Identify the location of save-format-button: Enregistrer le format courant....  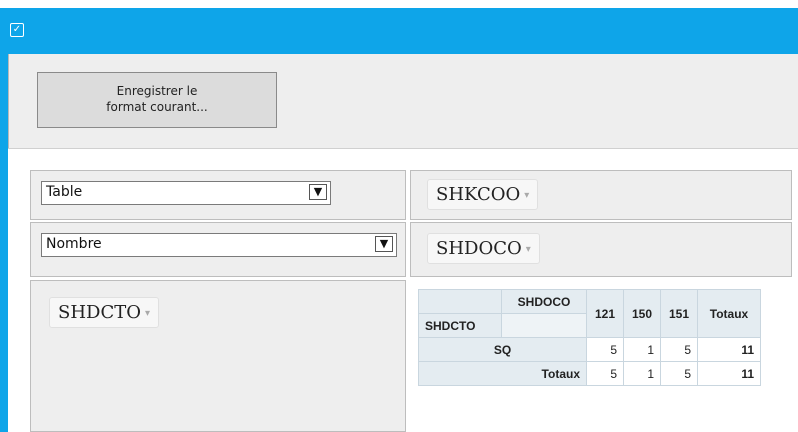
(157, 100).